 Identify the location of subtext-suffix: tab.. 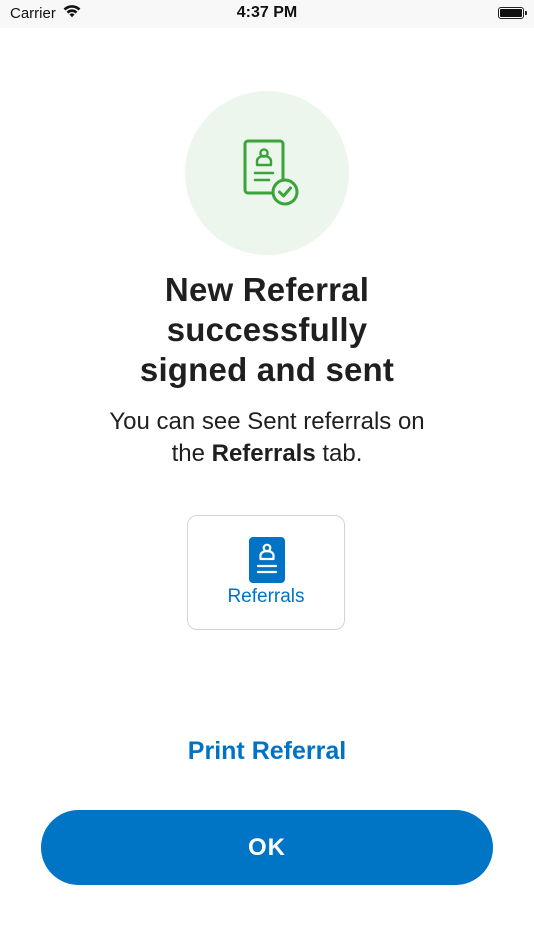
(339, 453).